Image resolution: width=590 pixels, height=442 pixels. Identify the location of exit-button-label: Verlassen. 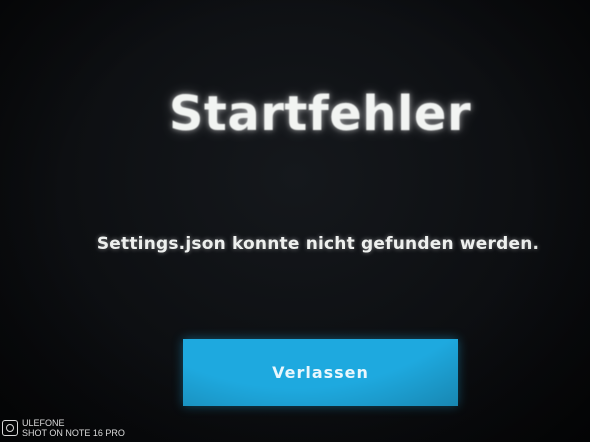
(320, 372).